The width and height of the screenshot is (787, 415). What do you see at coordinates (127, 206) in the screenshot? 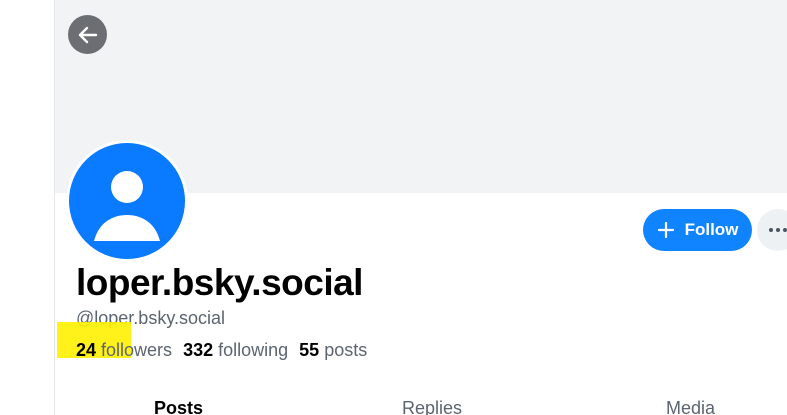
I see `default-avatar-icon` at bounding box center [127, 206].